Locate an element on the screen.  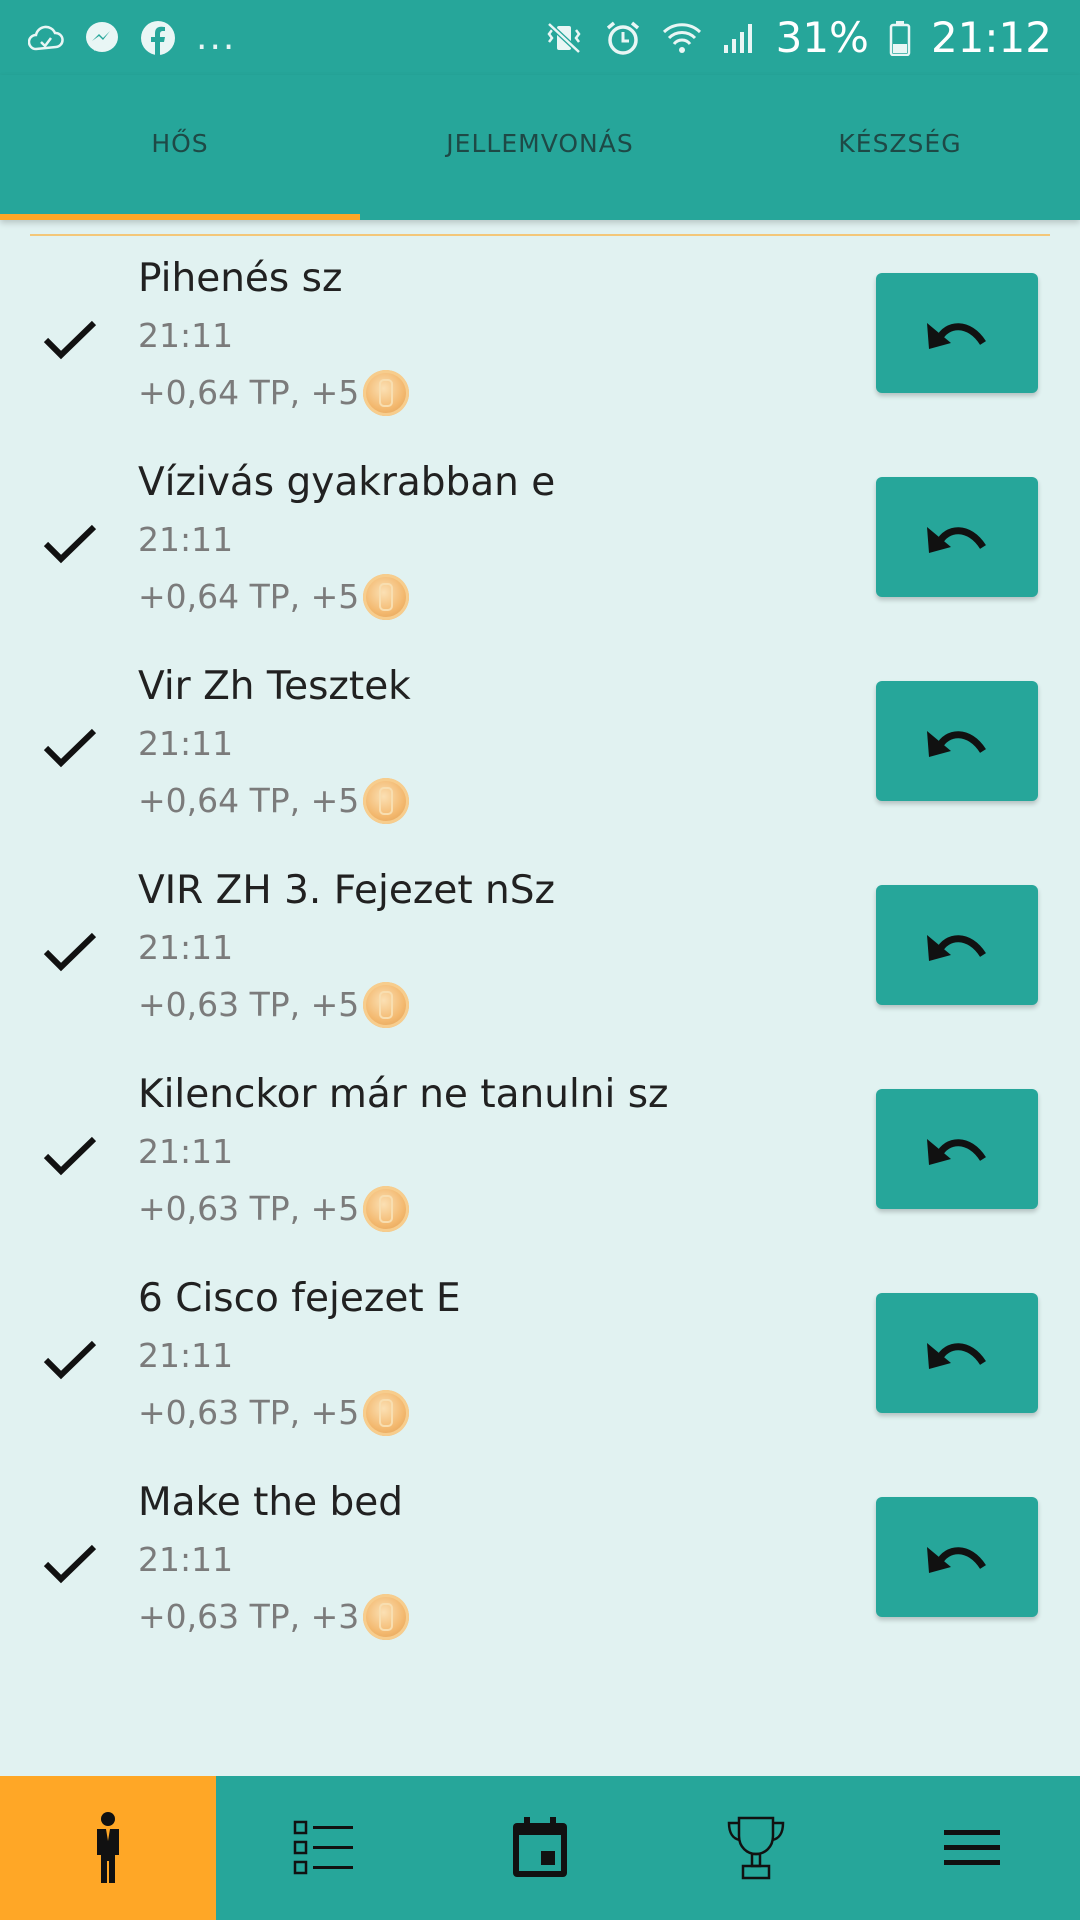
list-item: Vízivás gyakrabban e 21:11 +0,64 TP, +5 is located at coordinates (540, 554).